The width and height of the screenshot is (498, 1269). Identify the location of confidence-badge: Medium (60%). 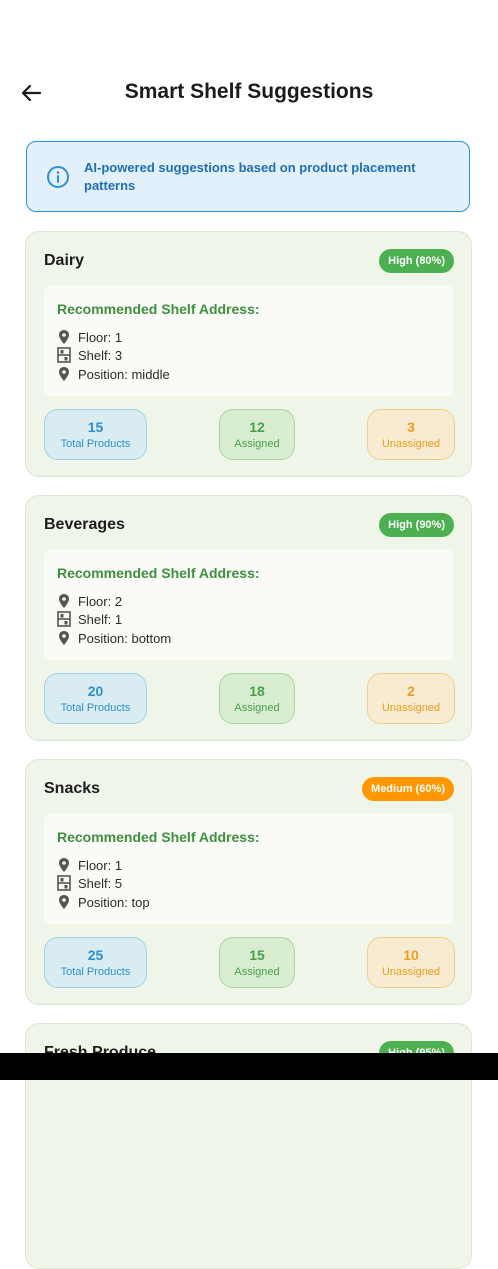
(408, 789).